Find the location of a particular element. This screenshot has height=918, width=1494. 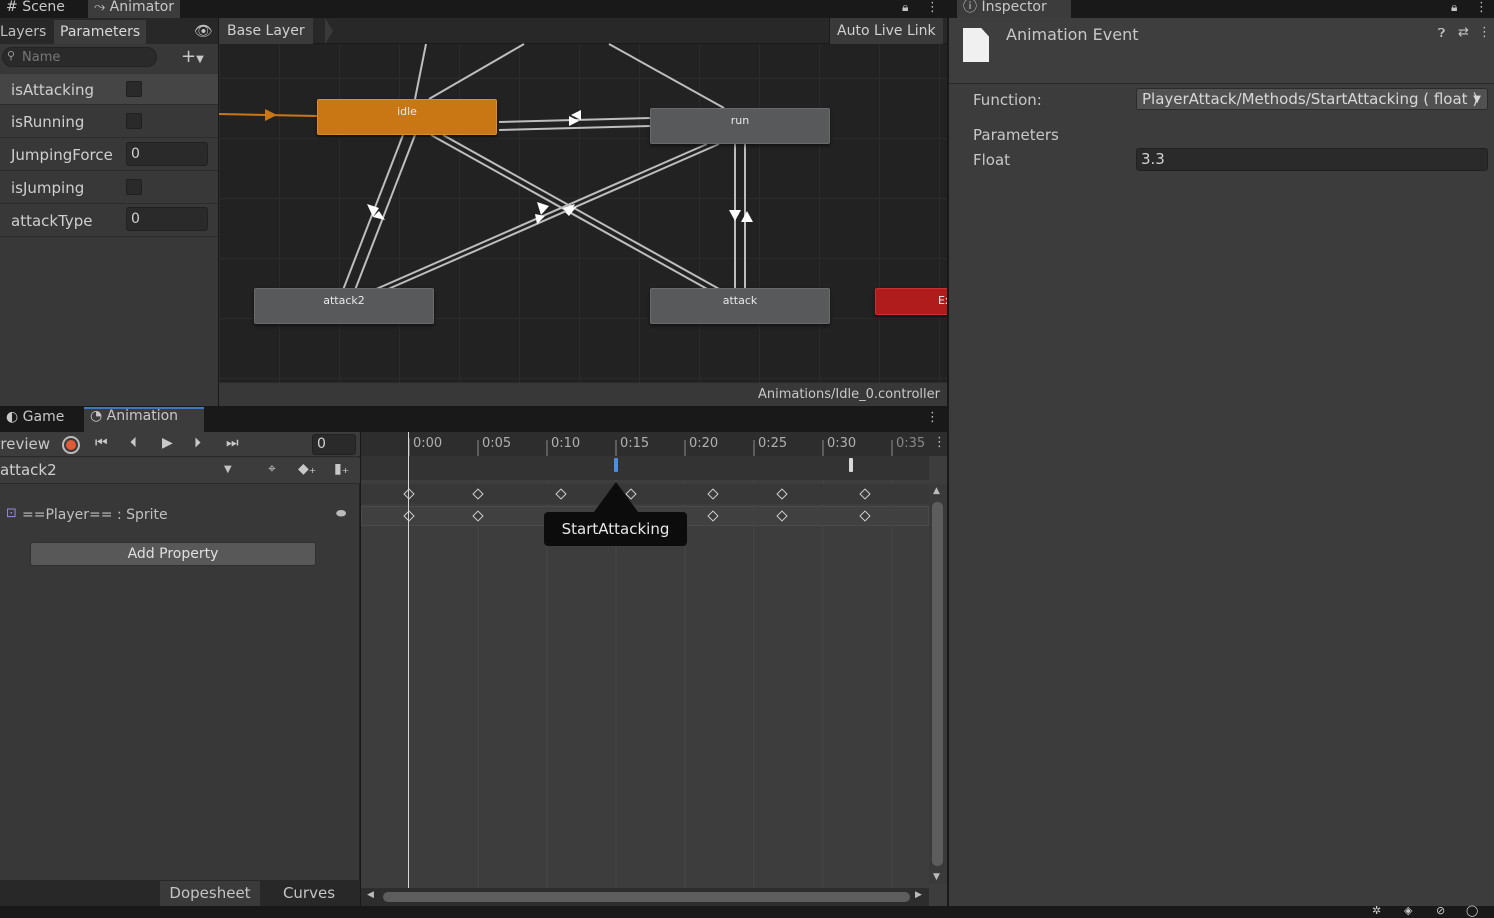

parameter-name: attackType is located at coordinates (52, 221).